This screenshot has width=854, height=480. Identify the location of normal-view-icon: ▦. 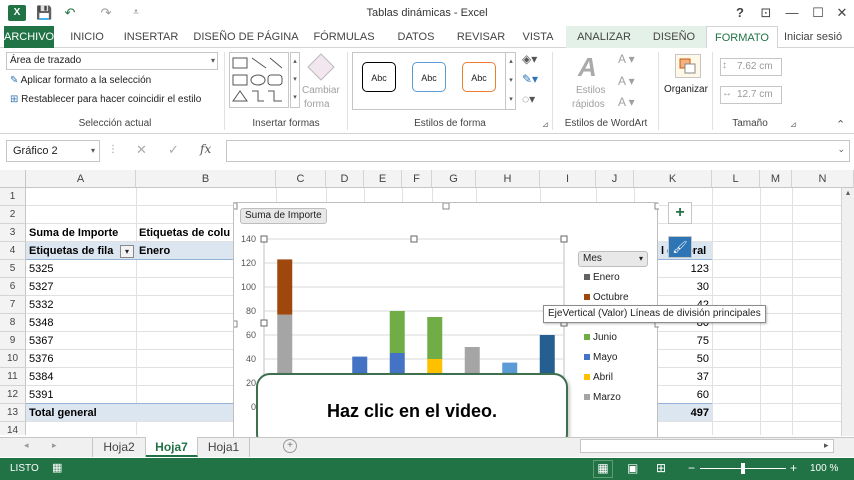
(603, 469).